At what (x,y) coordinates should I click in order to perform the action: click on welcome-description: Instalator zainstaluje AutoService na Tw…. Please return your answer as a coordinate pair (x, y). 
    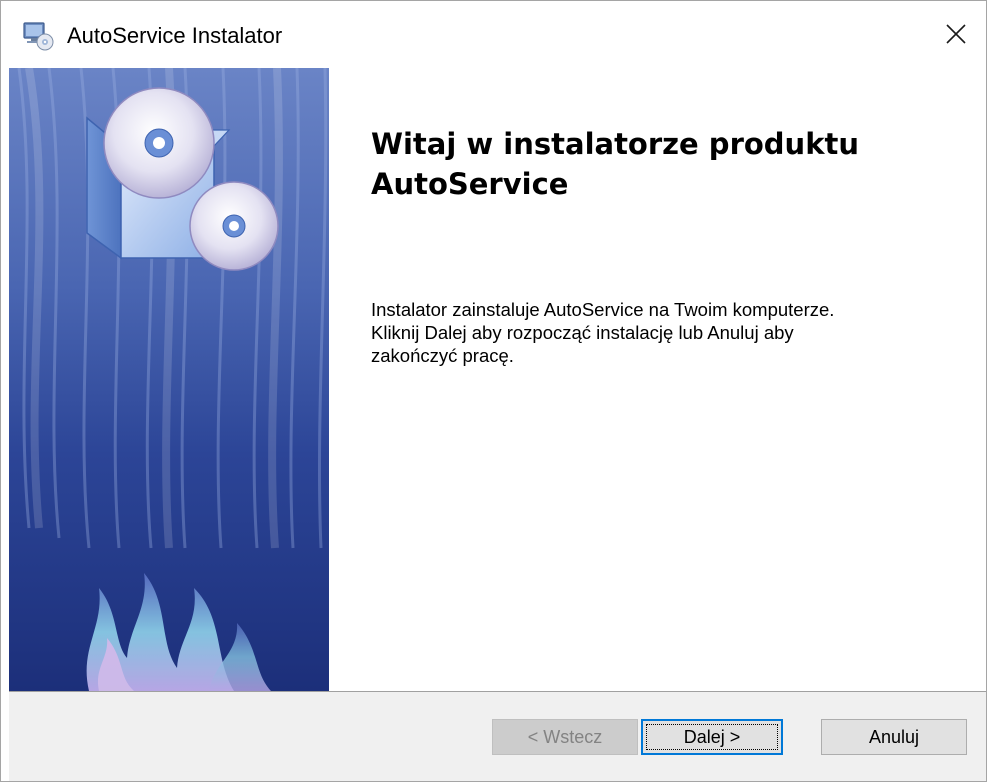
    Looking at the image, I should click on (671, 332).